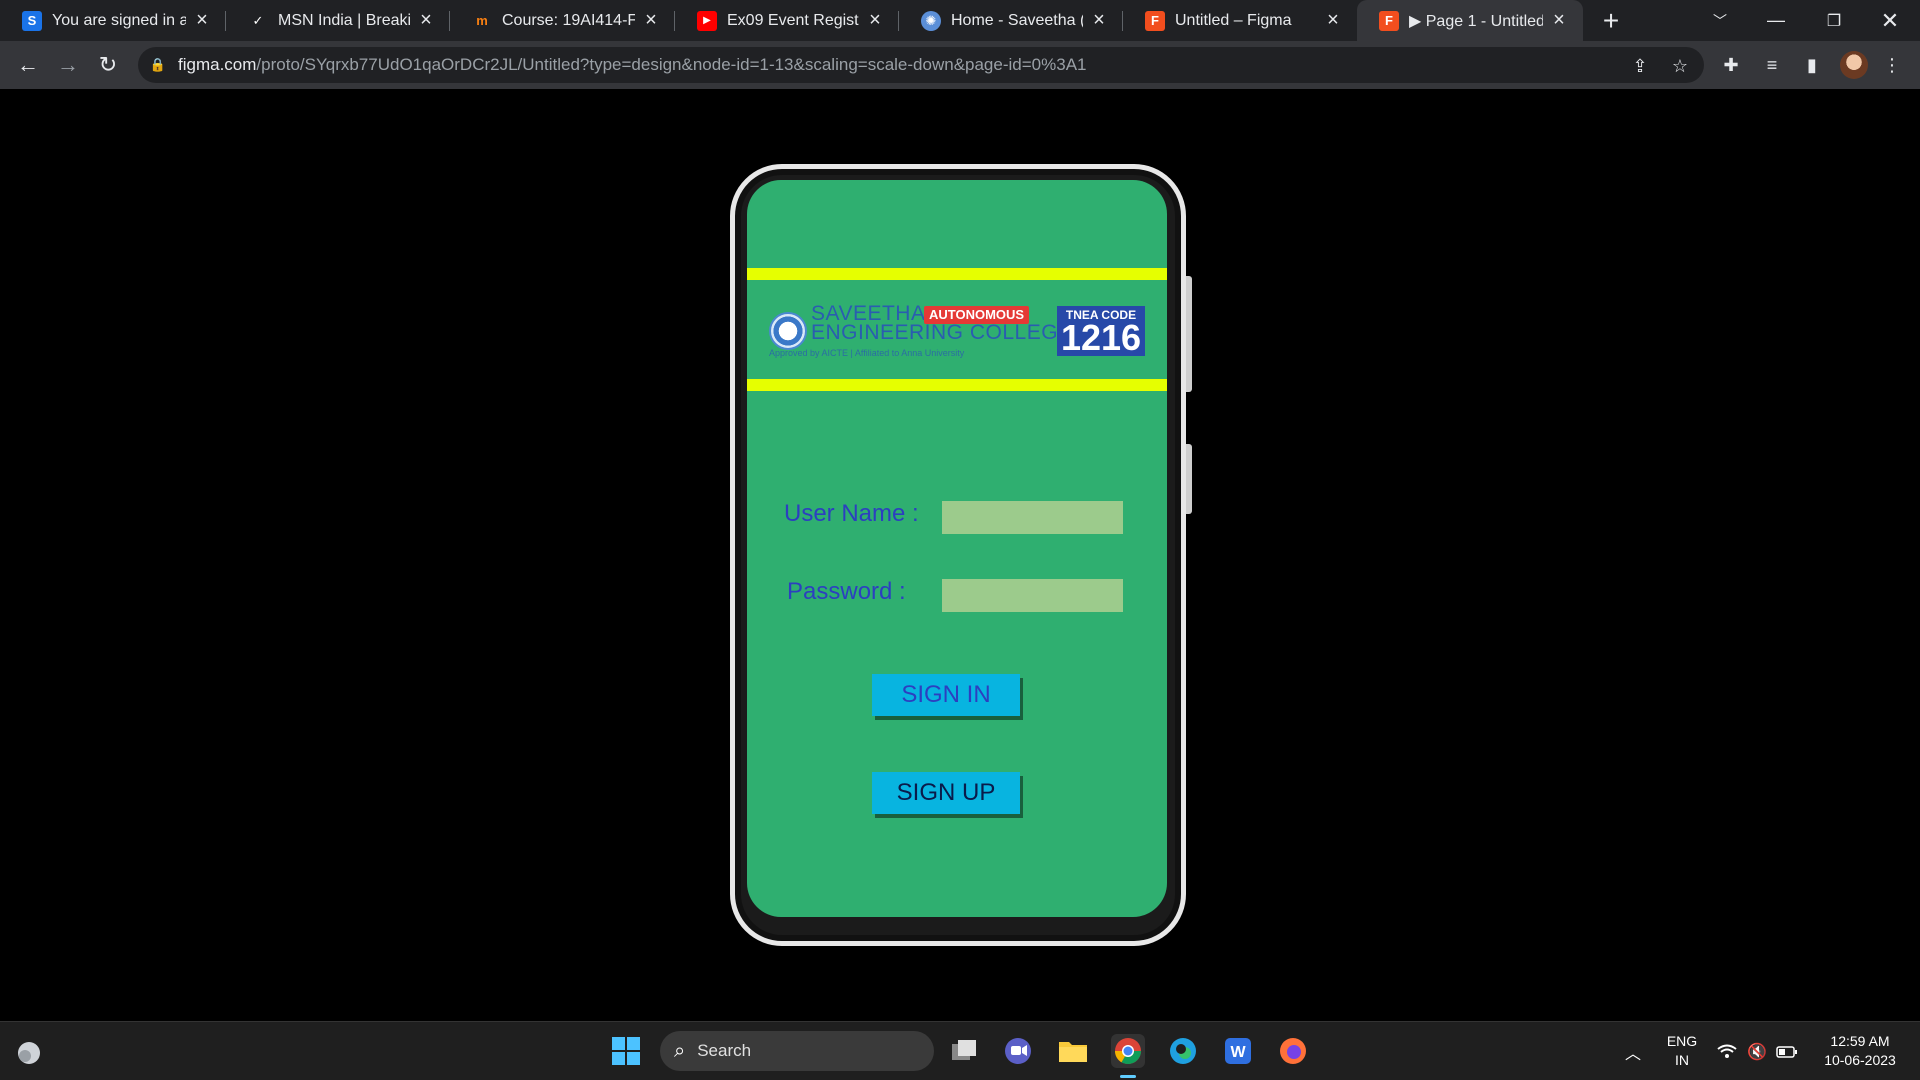 This screenshot has width=1920, height=1080. I want to click on password-label: Password :, so click(846, 591).